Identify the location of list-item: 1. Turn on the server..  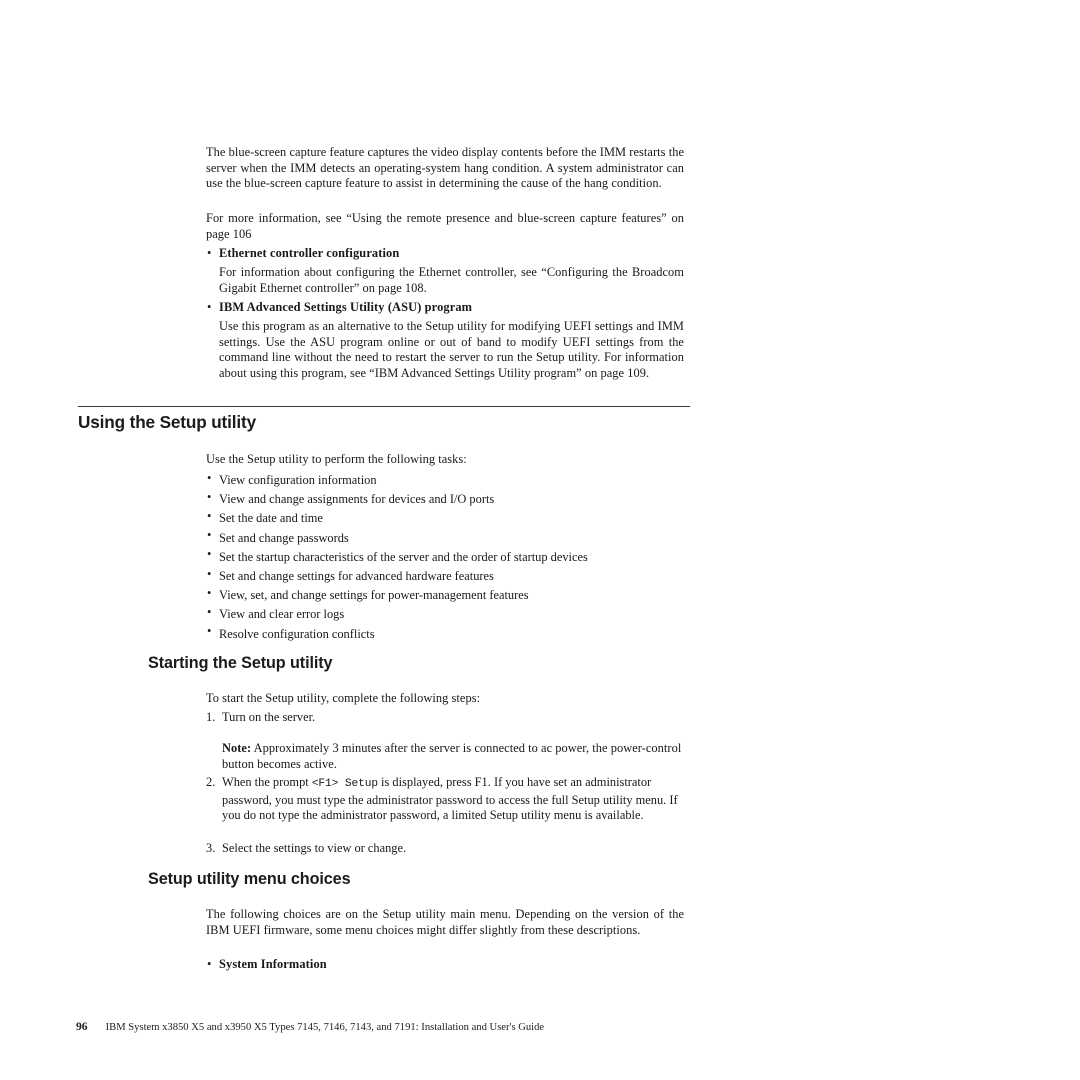
(445, 718).